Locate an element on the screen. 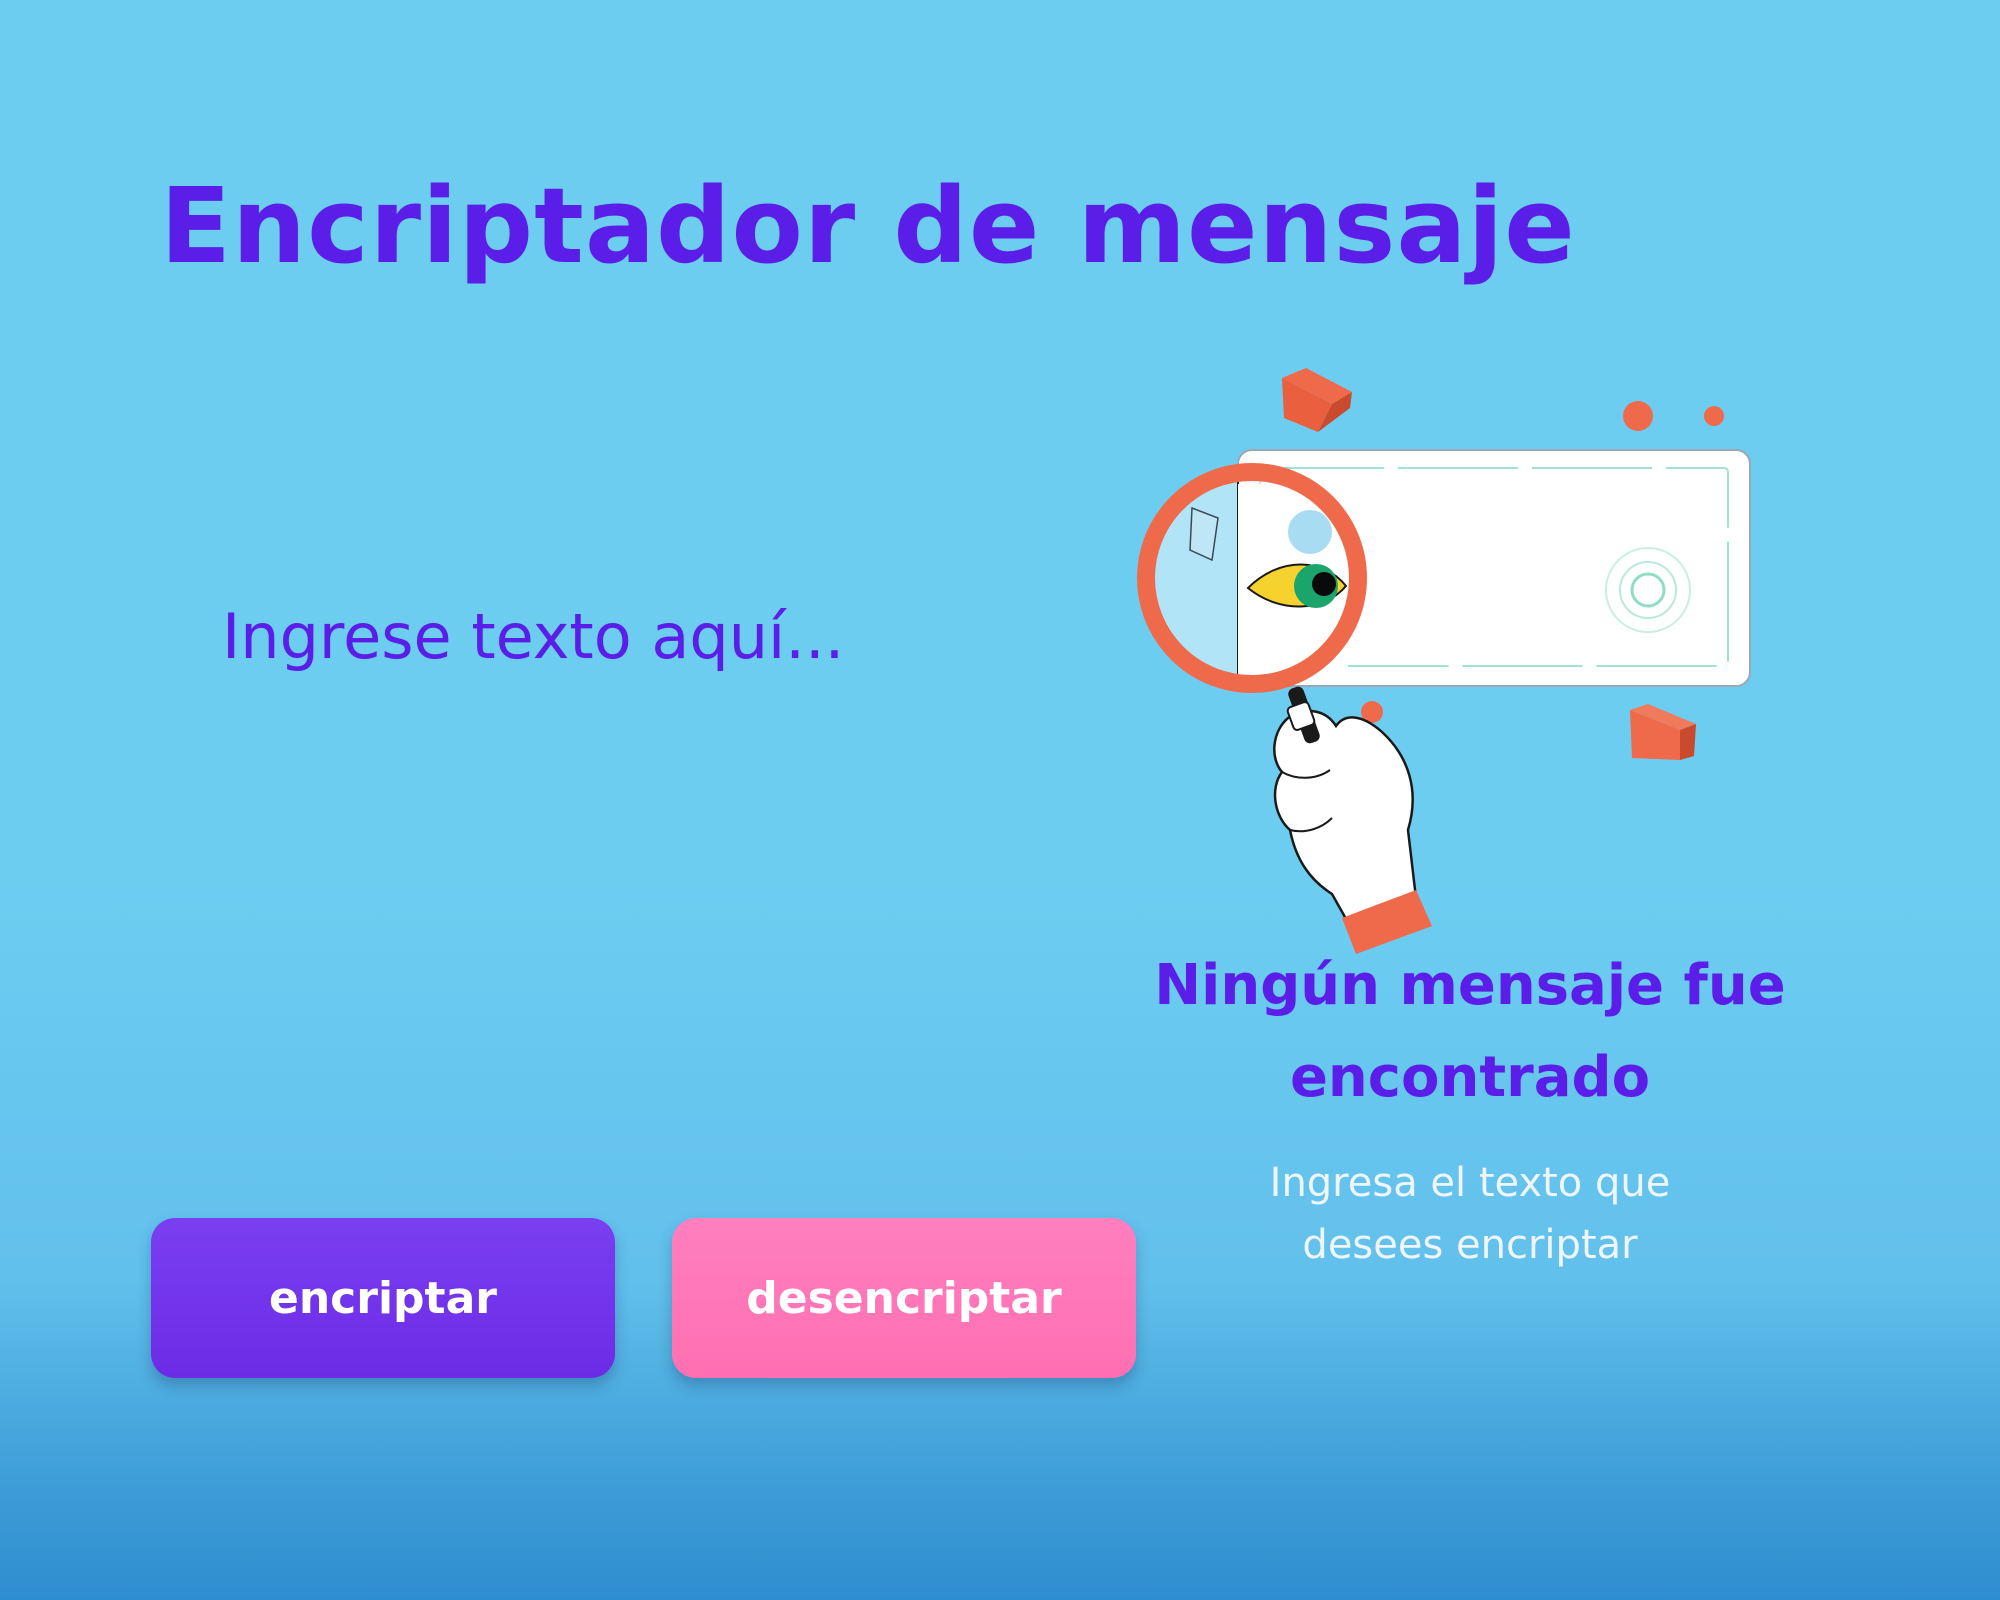 This screenshot has width=2000, height=1600. hand-icon is located at coordinates (1352, 831).